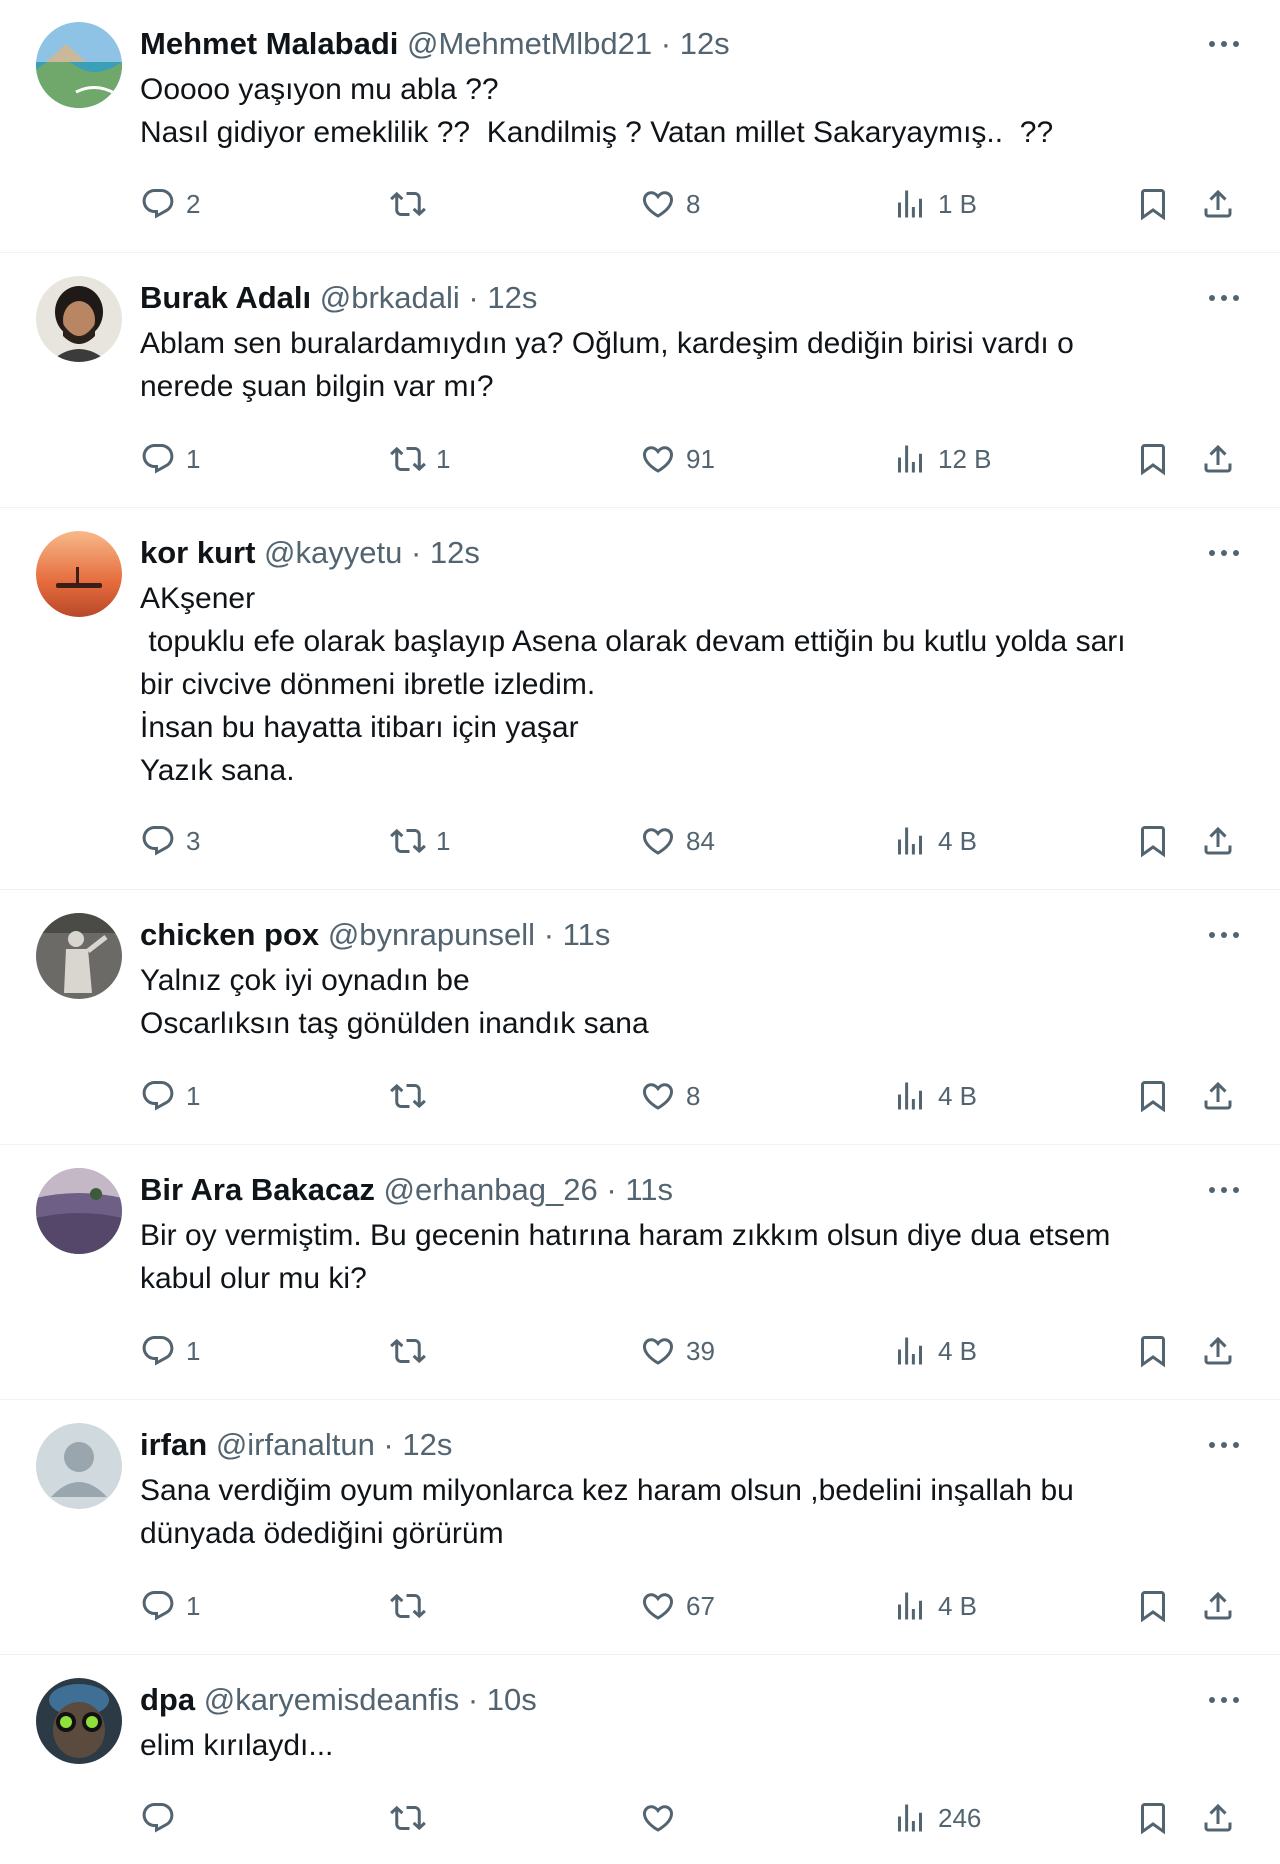 The image size is (1280, 1864). I want to click on views-count: 1 B, so click(958, 203).